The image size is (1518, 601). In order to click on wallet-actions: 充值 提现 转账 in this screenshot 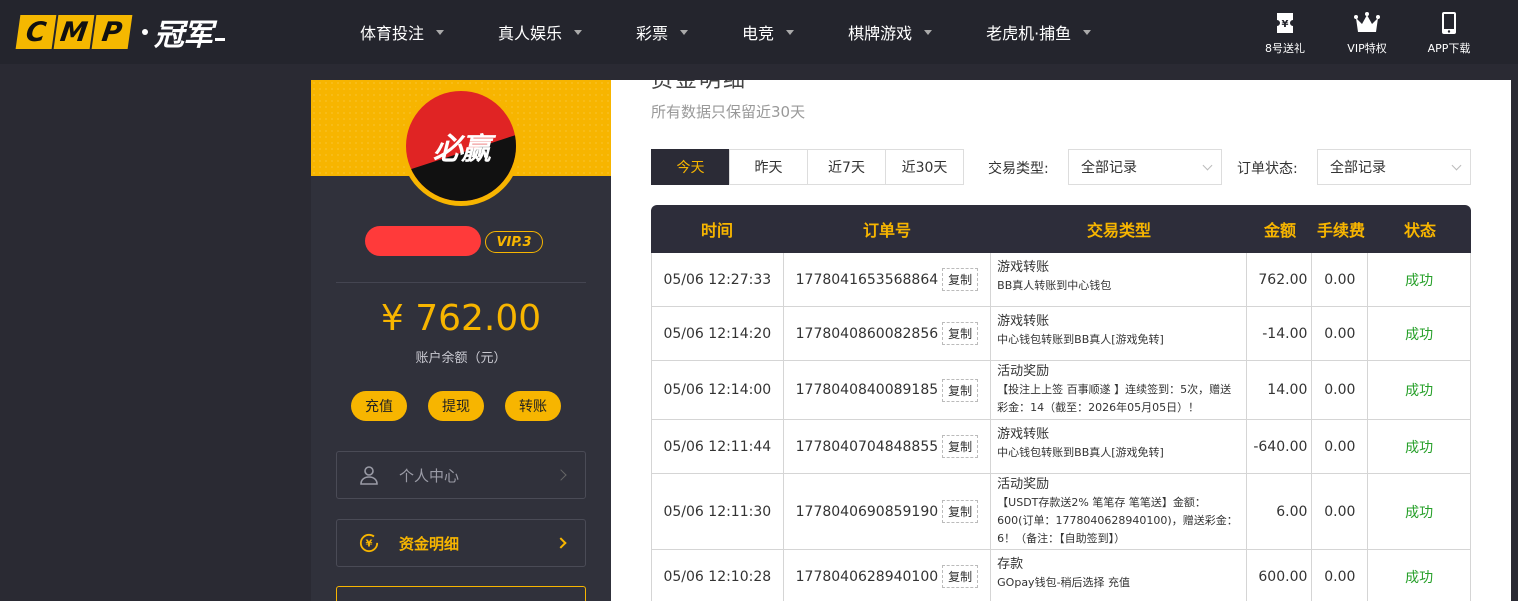, I will do `click(466, 406)`.